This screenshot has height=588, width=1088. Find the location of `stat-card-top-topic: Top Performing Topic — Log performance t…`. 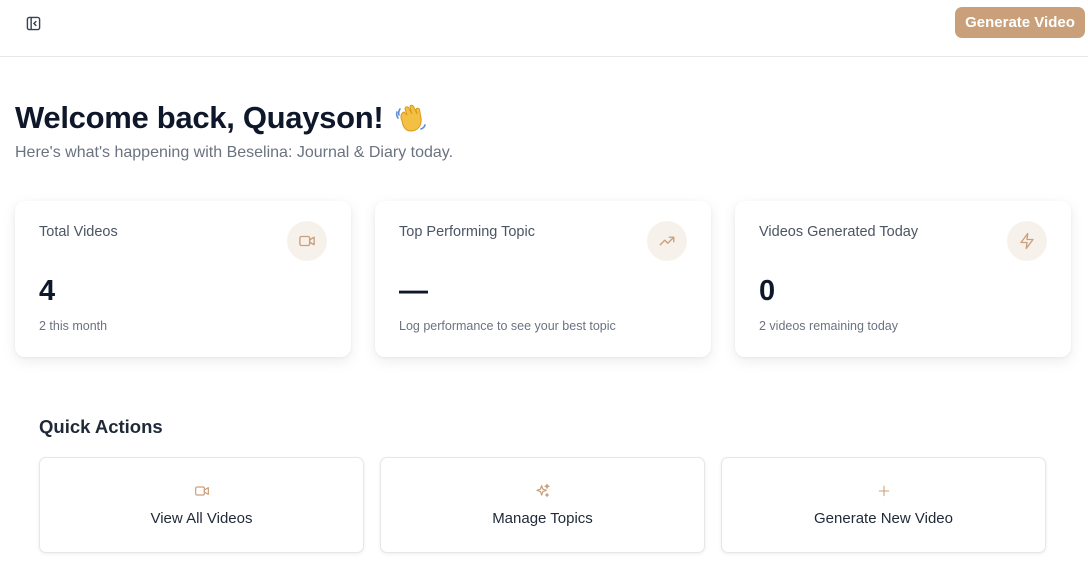

stat-card-top-topic: Top Performing Topic — Log performance t… is located at coordinates (543, 279).